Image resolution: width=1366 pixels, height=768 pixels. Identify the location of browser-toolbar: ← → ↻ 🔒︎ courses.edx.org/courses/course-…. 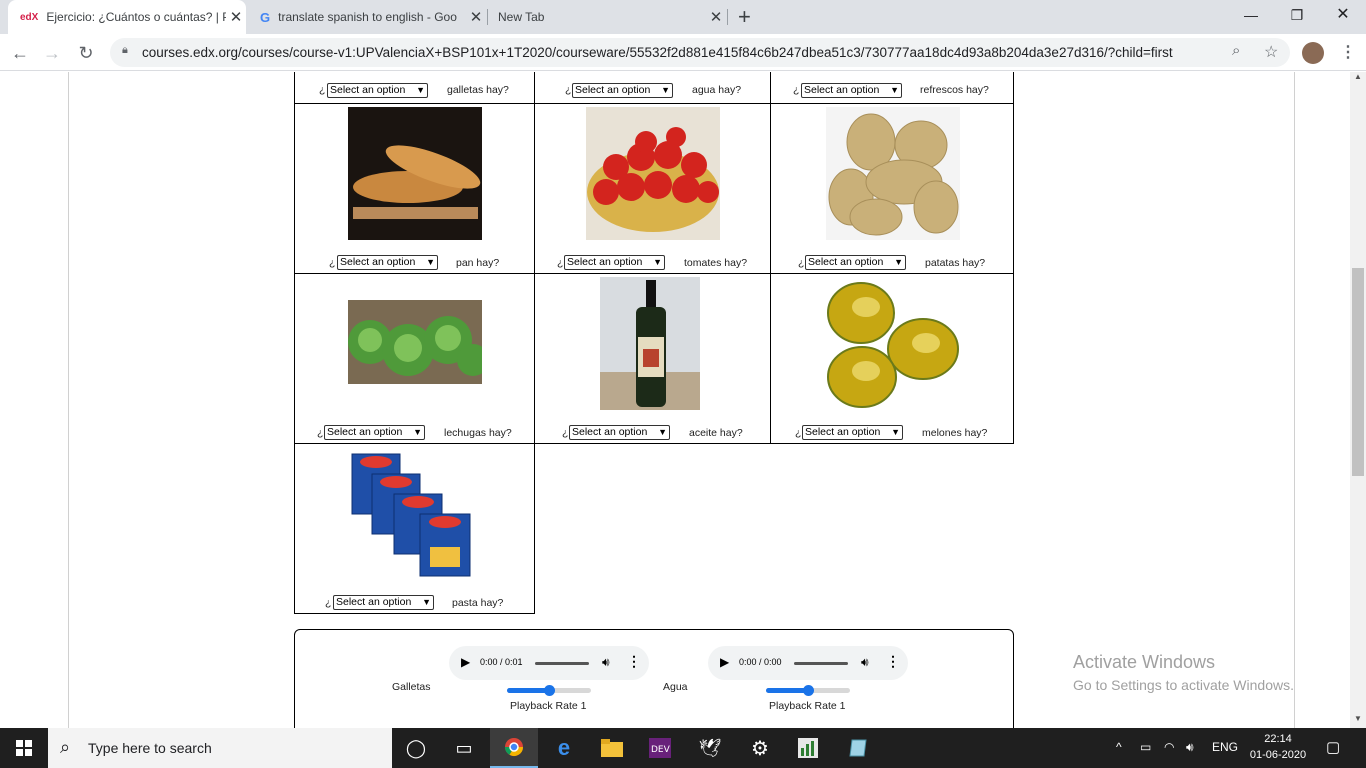
(683, 52).